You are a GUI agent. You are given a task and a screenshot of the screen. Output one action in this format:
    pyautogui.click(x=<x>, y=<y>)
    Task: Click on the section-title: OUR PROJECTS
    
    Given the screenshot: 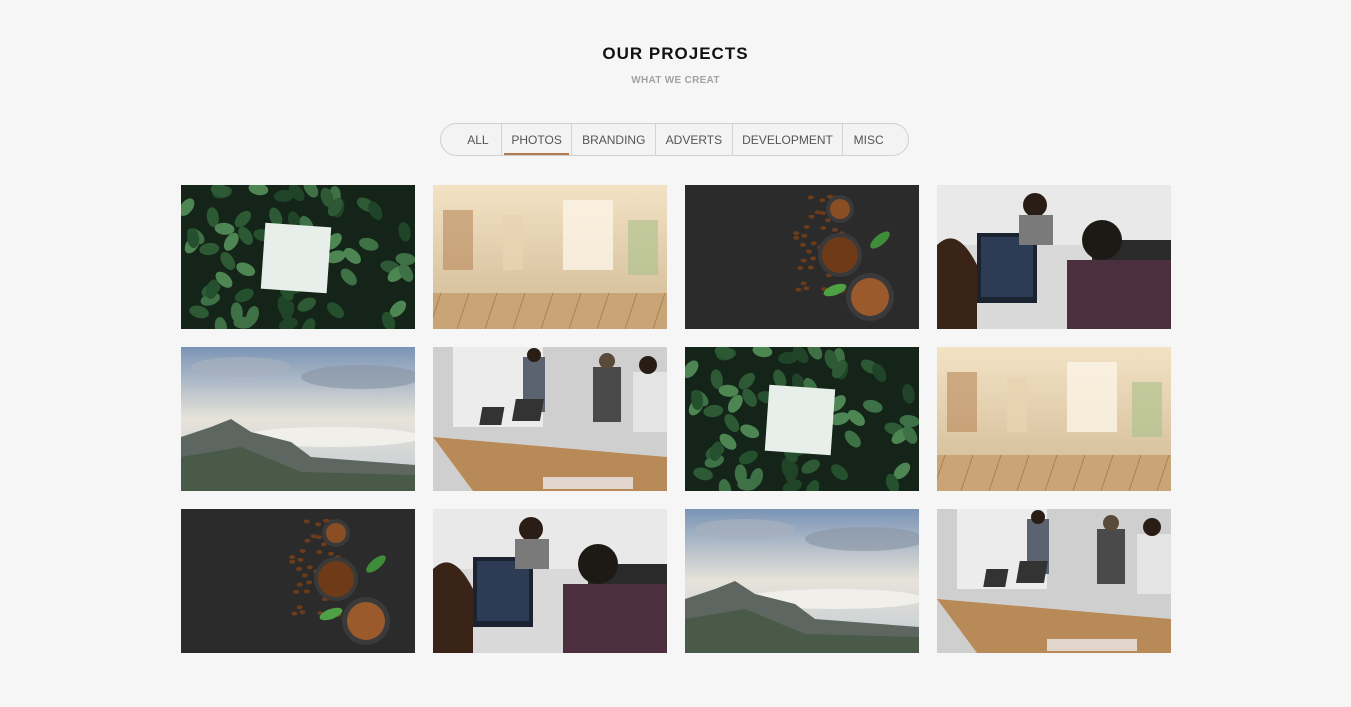 What is the action you would take?
    pyautogui.click(x=675, y=53)
    